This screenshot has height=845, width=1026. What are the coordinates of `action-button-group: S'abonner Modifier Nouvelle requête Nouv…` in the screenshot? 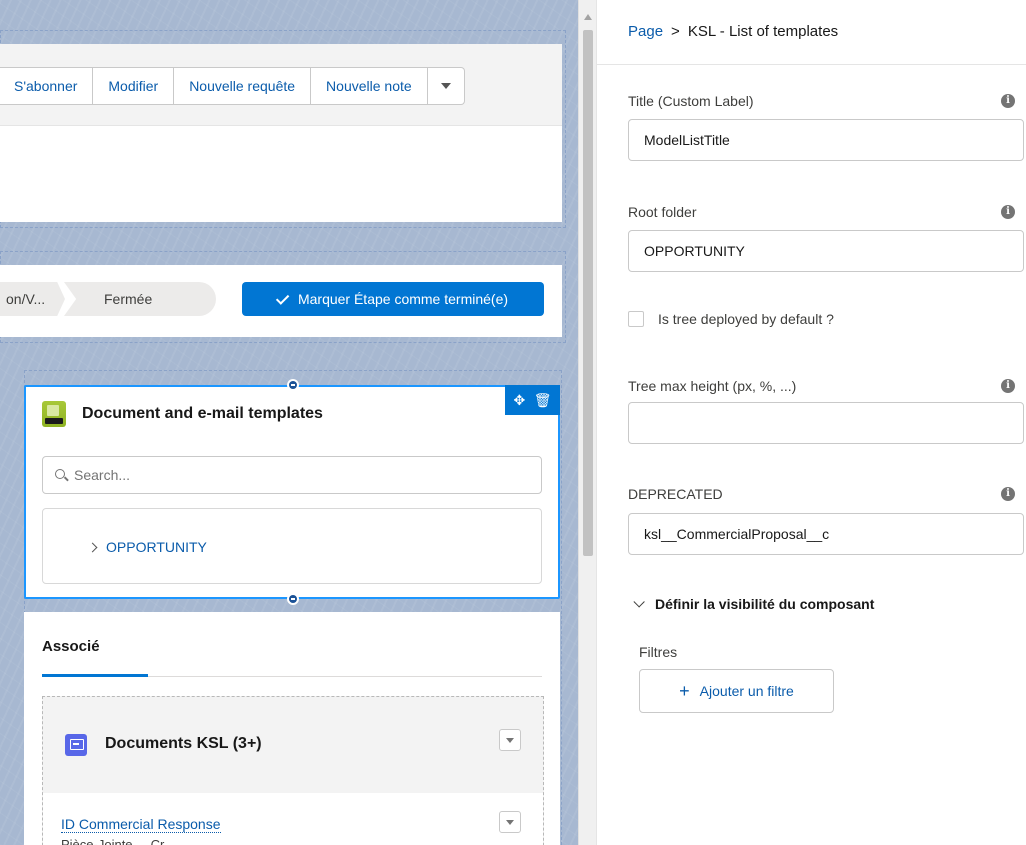 It's located at (232, 86).